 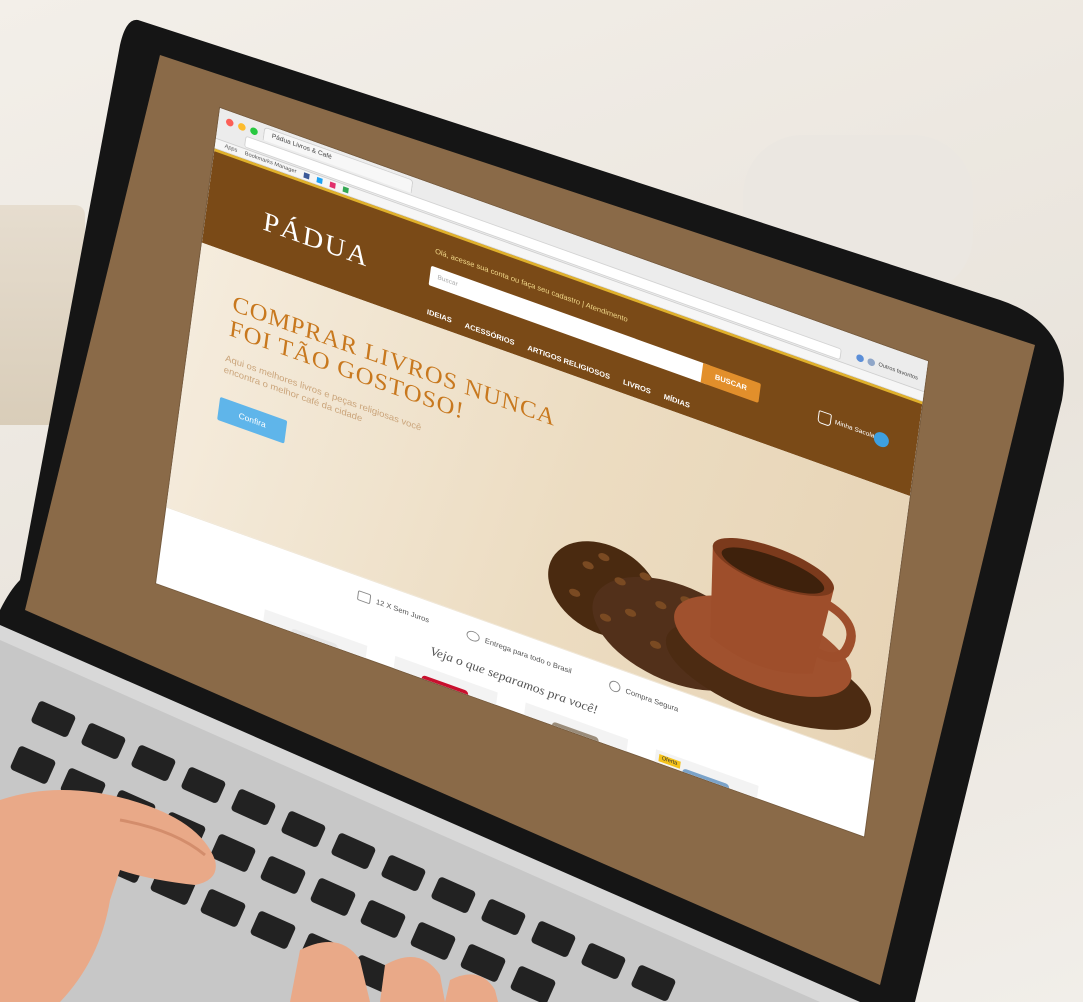 I want to click on search-button: BUSCAR, so click(x=730, y=382).